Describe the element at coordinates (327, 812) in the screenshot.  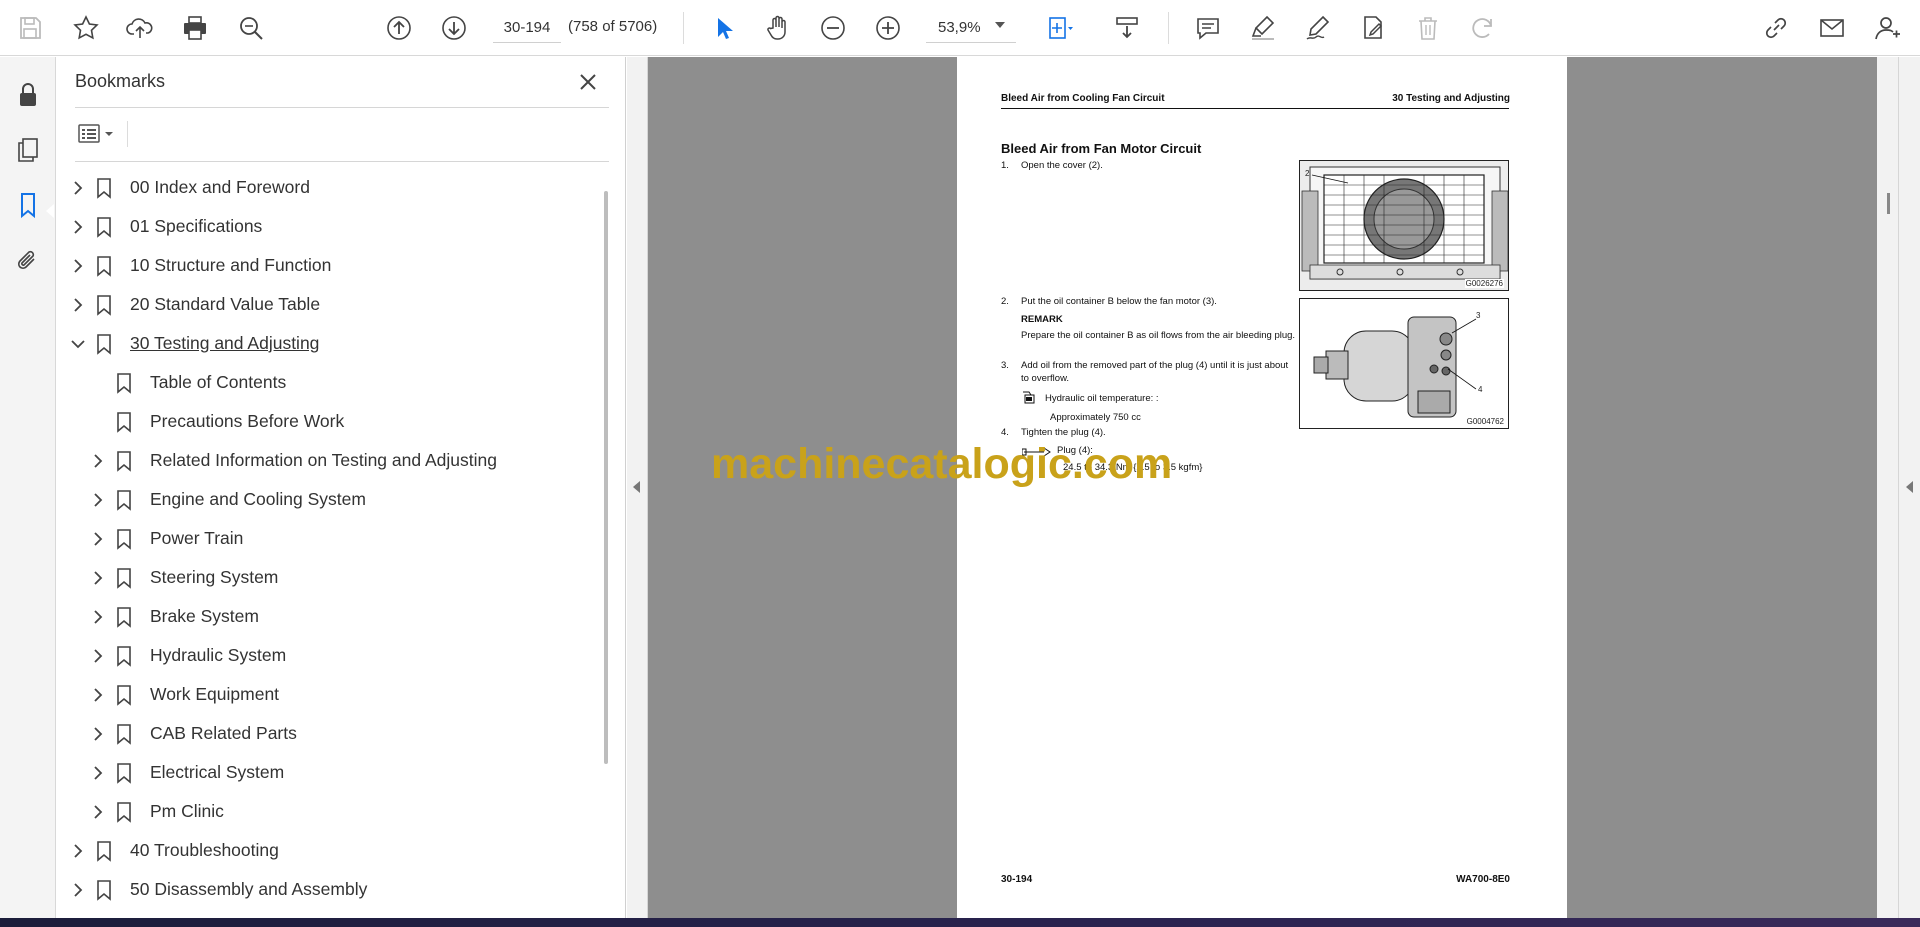
I see `bookmark-item: Pm Clinic` at that location.